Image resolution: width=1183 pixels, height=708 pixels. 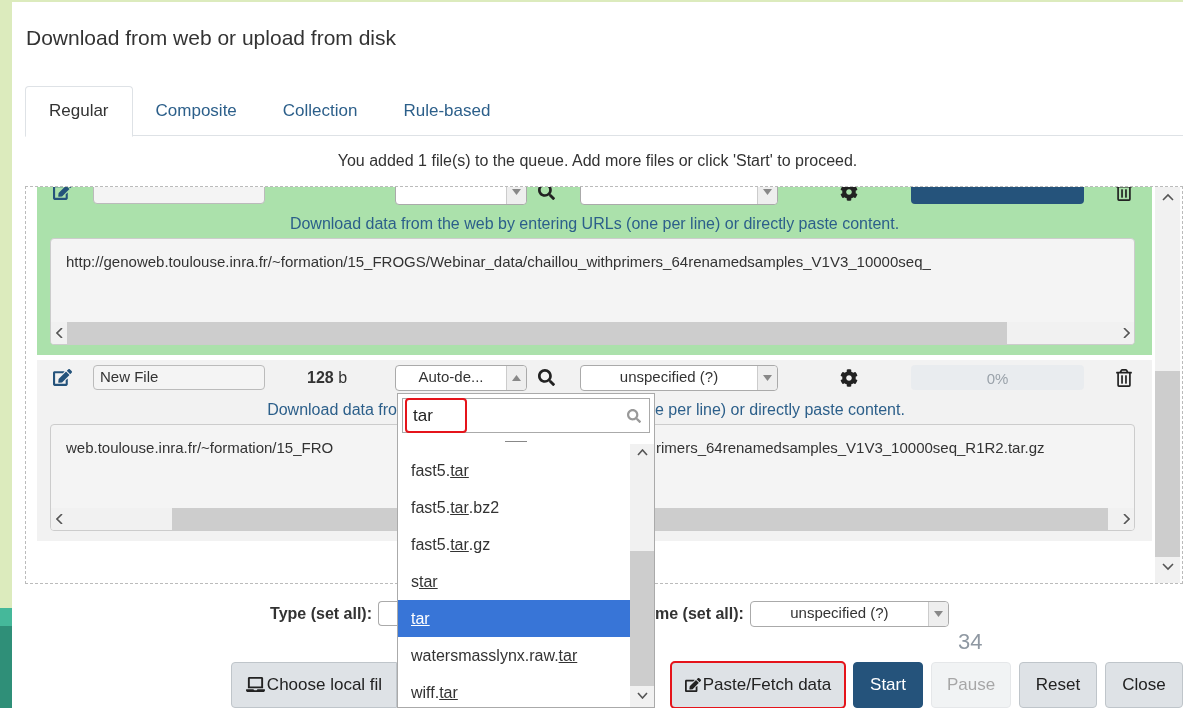 What do you see at coordinates (850, 447) in the screenshot?
I see `url-text: rimers_64renamedsamples_V1V3_10000seq_R1R2.tar.gz` at bounding box center [850, 447].